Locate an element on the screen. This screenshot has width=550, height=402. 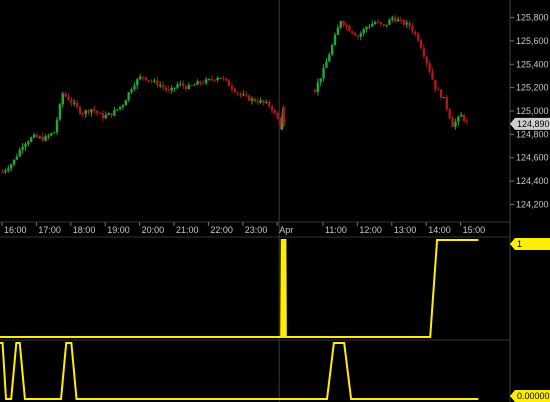
time-tick-label: 23:00 is located at coordinates (256, 230).